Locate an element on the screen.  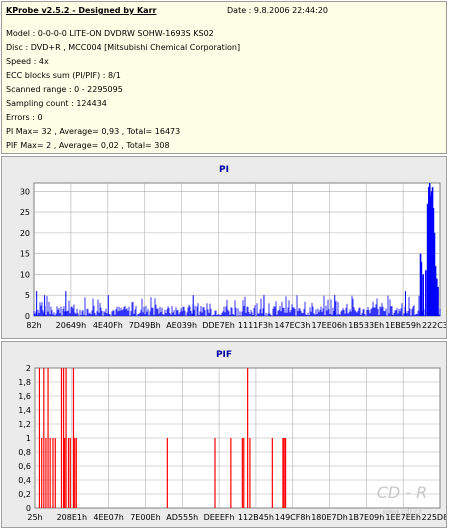
pi-x-tick-label: DDE7Eh is located at coordinates (218, 325).